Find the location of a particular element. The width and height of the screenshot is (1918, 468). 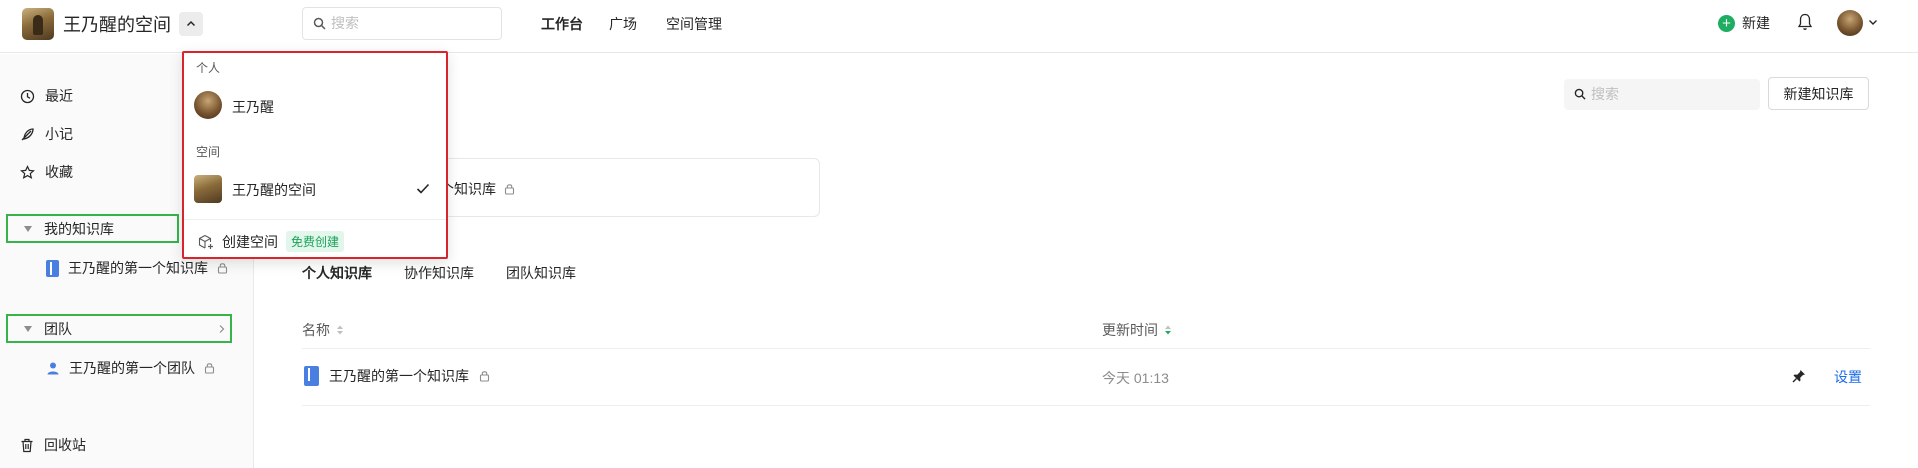

chevron-up-icon is located at coordinates (191, 23).